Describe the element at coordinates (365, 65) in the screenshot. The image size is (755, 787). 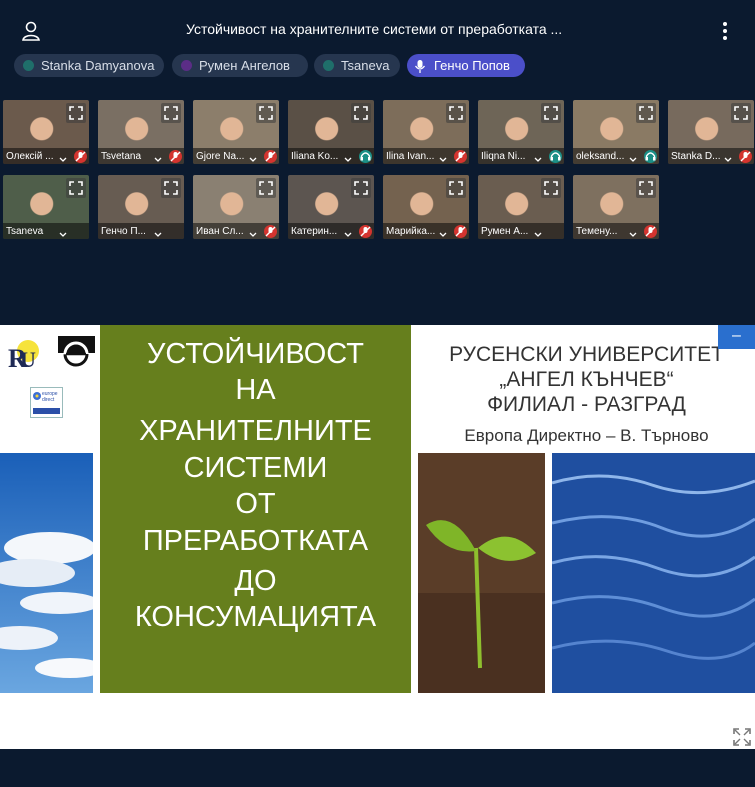
I see `speaker-name: Tsaneva` at that location.